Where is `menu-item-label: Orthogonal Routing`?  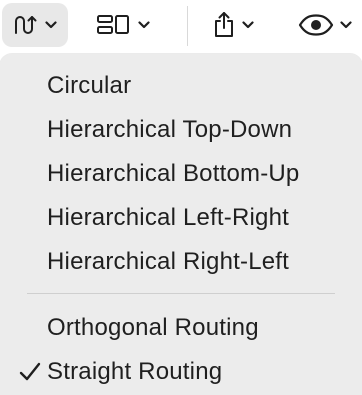
menu-item-label: Orthogonal Routing is located at coordinates (153, 327).